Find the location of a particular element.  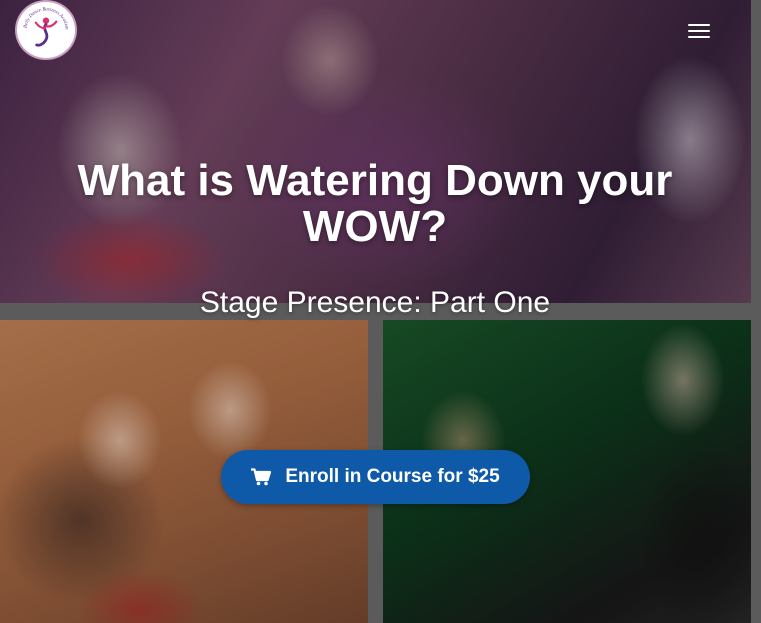

menu-button is located at coordinates (699, 31).